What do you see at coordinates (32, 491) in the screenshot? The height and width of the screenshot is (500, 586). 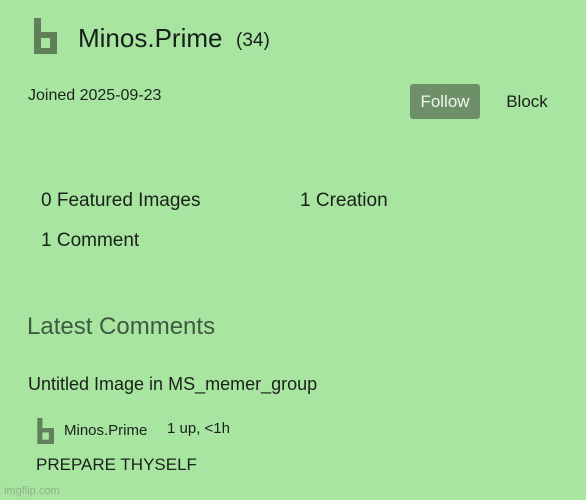 I see `imgflip-watermark: imgflip.com` at bounding box center [32, 491].